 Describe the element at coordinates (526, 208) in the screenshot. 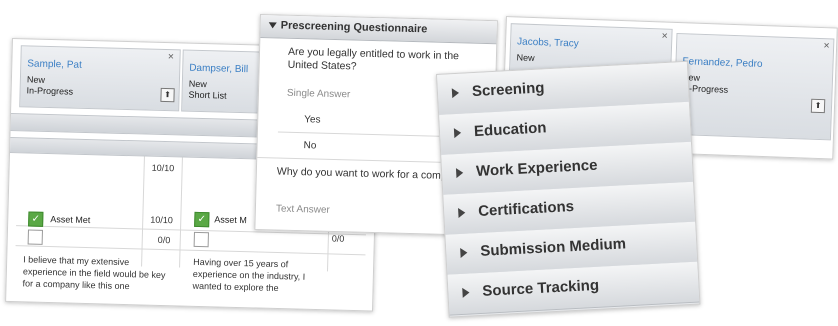

I see `accordion-label: Certifications` at that location.